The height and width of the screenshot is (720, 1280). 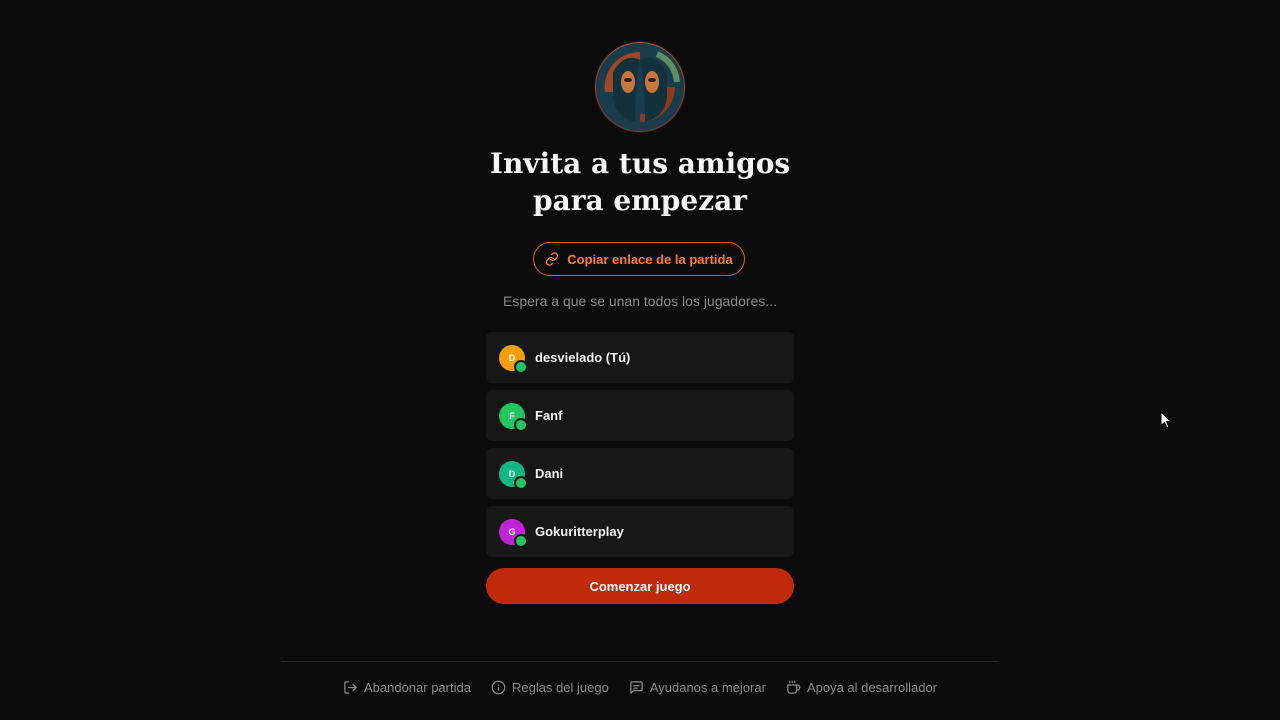 I want to click on info-icon, so click(x=498, y=687).